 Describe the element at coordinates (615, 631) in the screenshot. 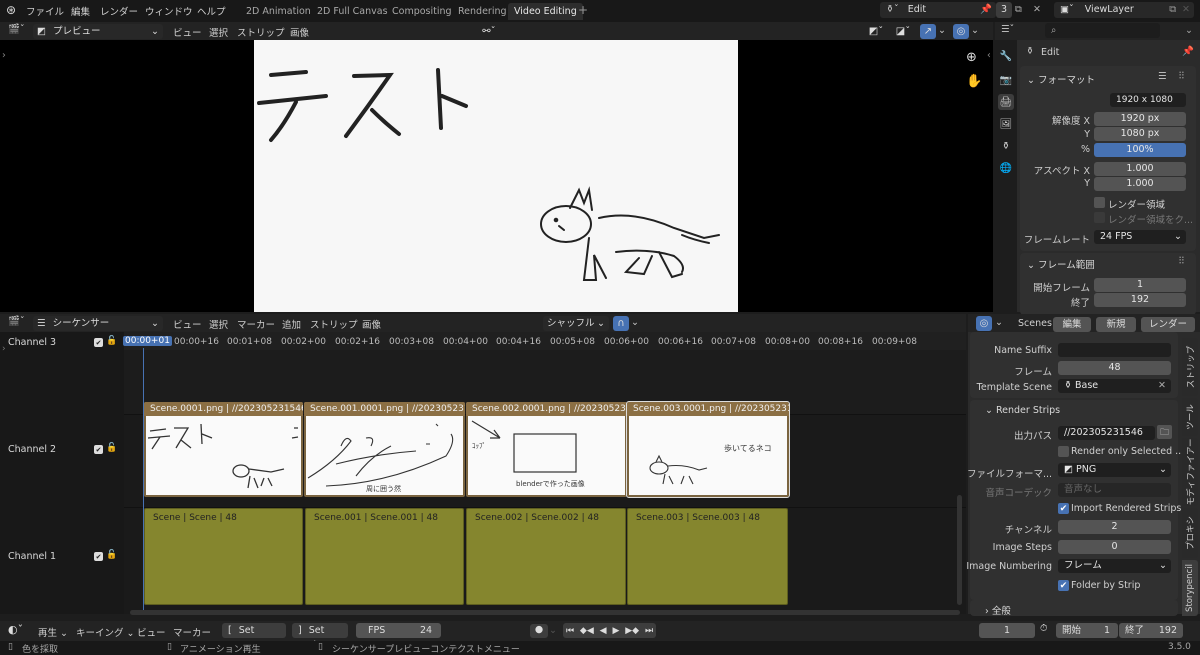

I see `play-icon: ▶` at that location.